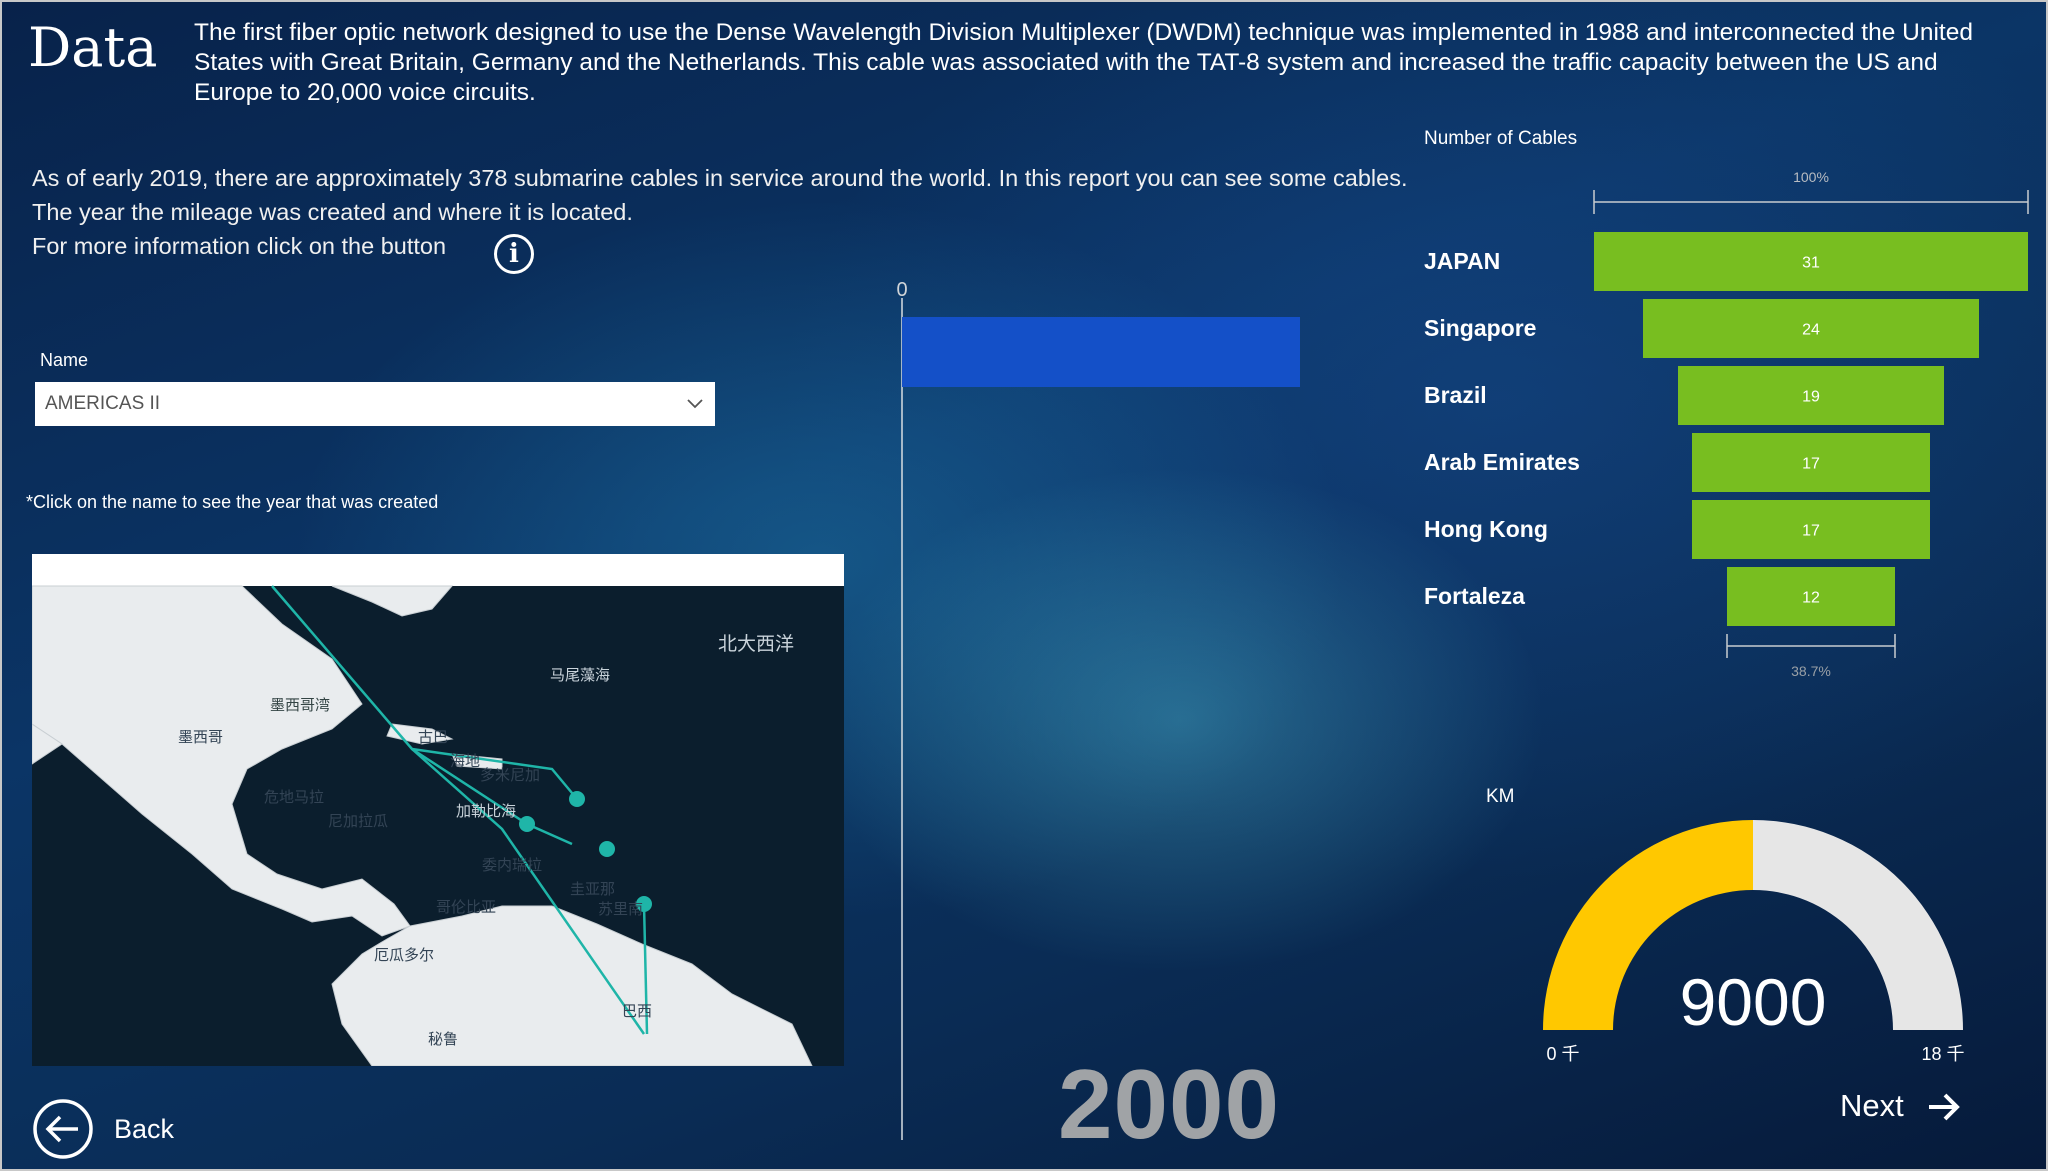 This screenshot has height=1171, width=2048. I want to click on map-label: 北大西洋, so click(756, 644).